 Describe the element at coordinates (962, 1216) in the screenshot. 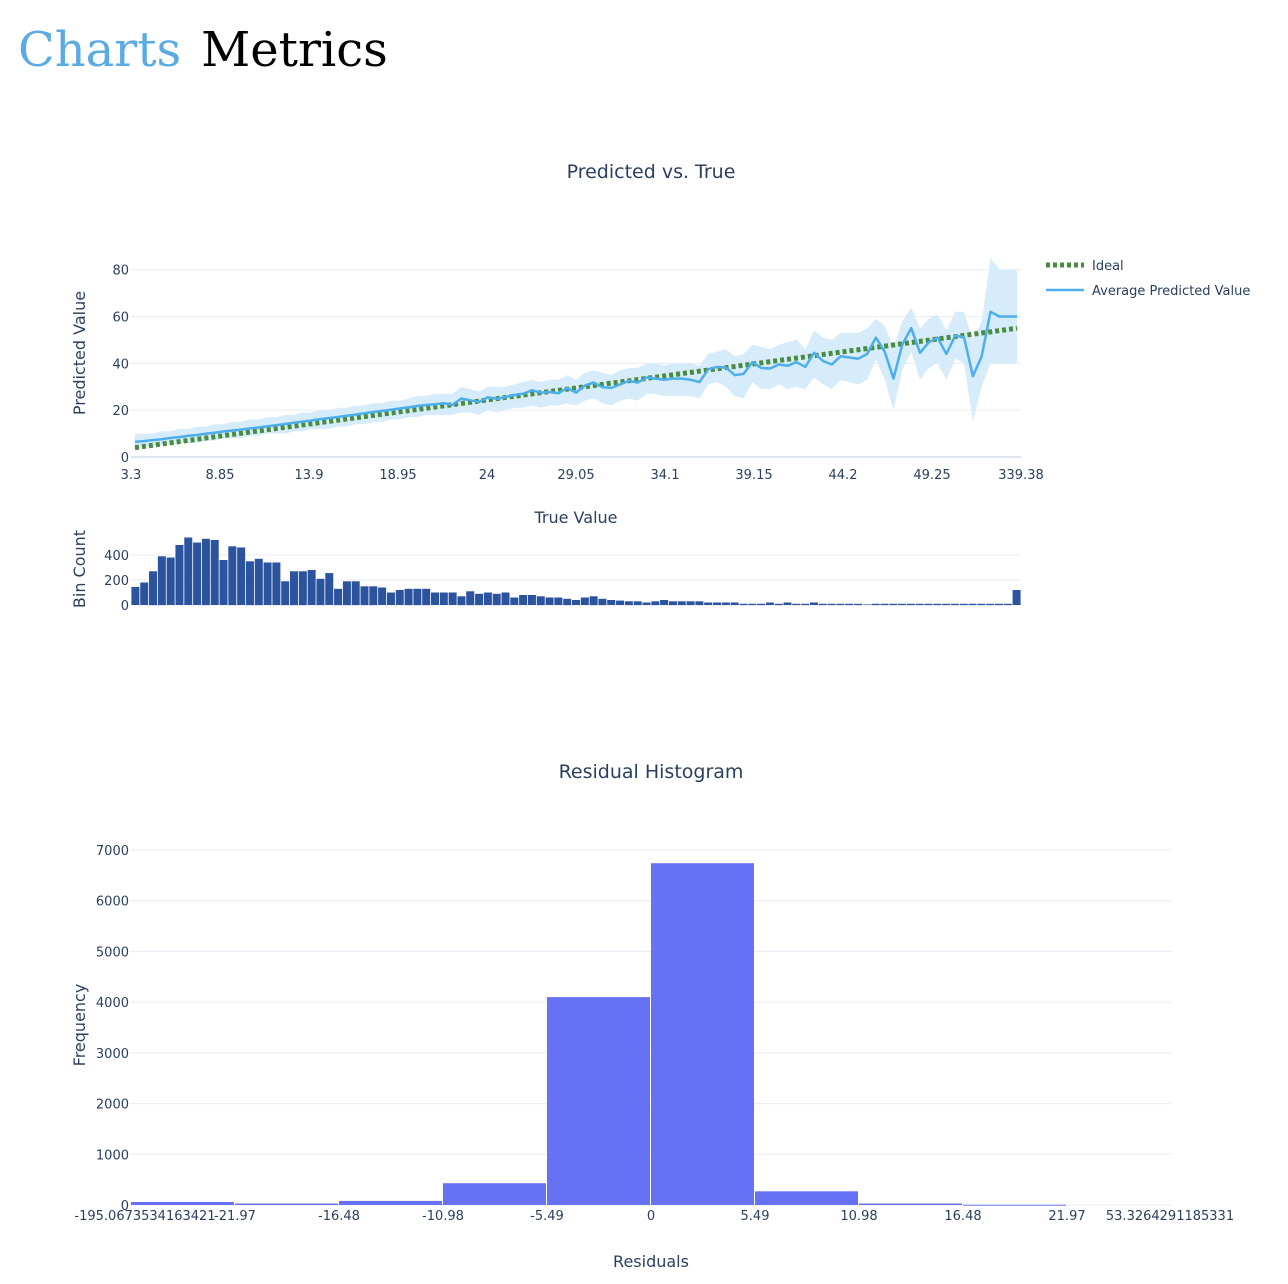

I see `res-x-tick: 16.48` at that location.